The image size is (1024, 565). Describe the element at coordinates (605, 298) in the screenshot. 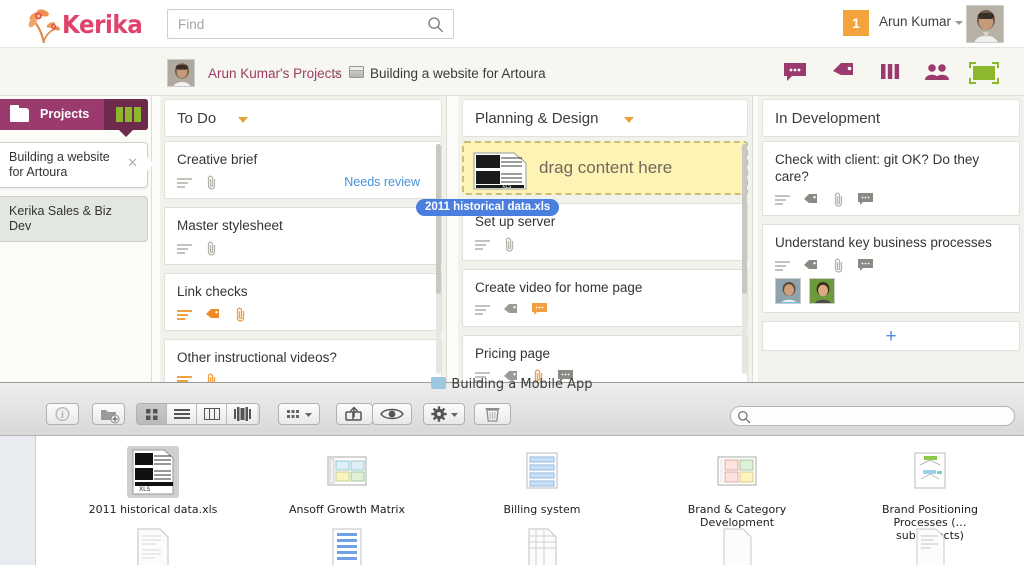

I see `card: Create video for home page` at that location.